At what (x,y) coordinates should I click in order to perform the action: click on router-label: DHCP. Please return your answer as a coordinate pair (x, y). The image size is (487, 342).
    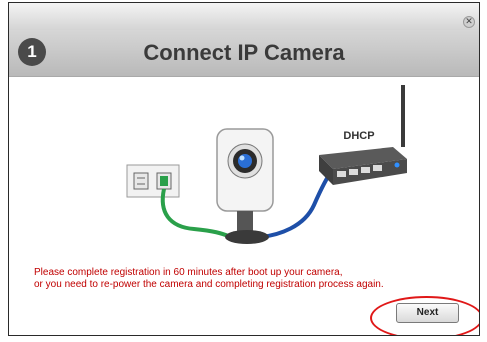
    Looking at the image, I should click on (358, 136).